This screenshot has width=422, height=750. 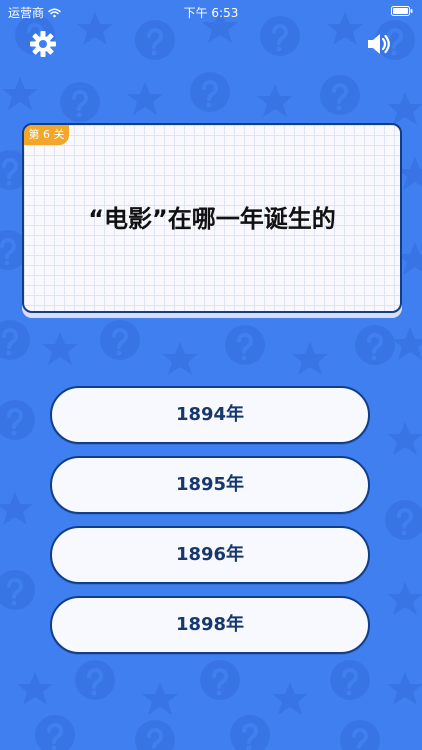 I want to click on status-time: 下午 6:53, so click(x=211, y=13).